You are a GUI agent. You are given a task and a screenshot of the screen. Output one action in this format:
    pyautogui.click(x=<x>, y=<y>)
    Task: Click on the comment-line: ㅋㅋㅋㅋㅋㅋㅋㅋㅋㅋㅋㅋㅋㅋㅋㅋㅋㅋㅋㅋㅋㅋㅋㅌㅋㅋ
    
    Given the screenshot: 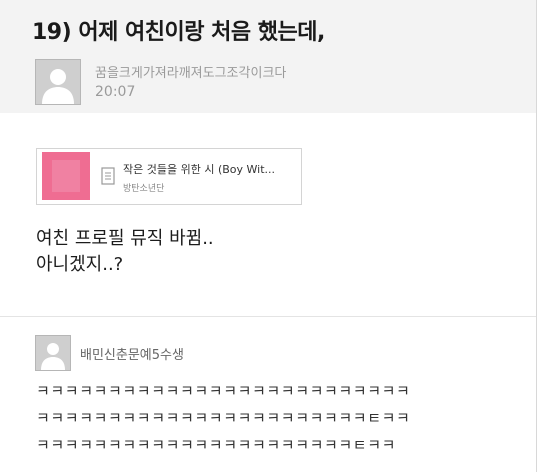 What is the action you would take?
    pyautogui.click(x=223, y=418)
    